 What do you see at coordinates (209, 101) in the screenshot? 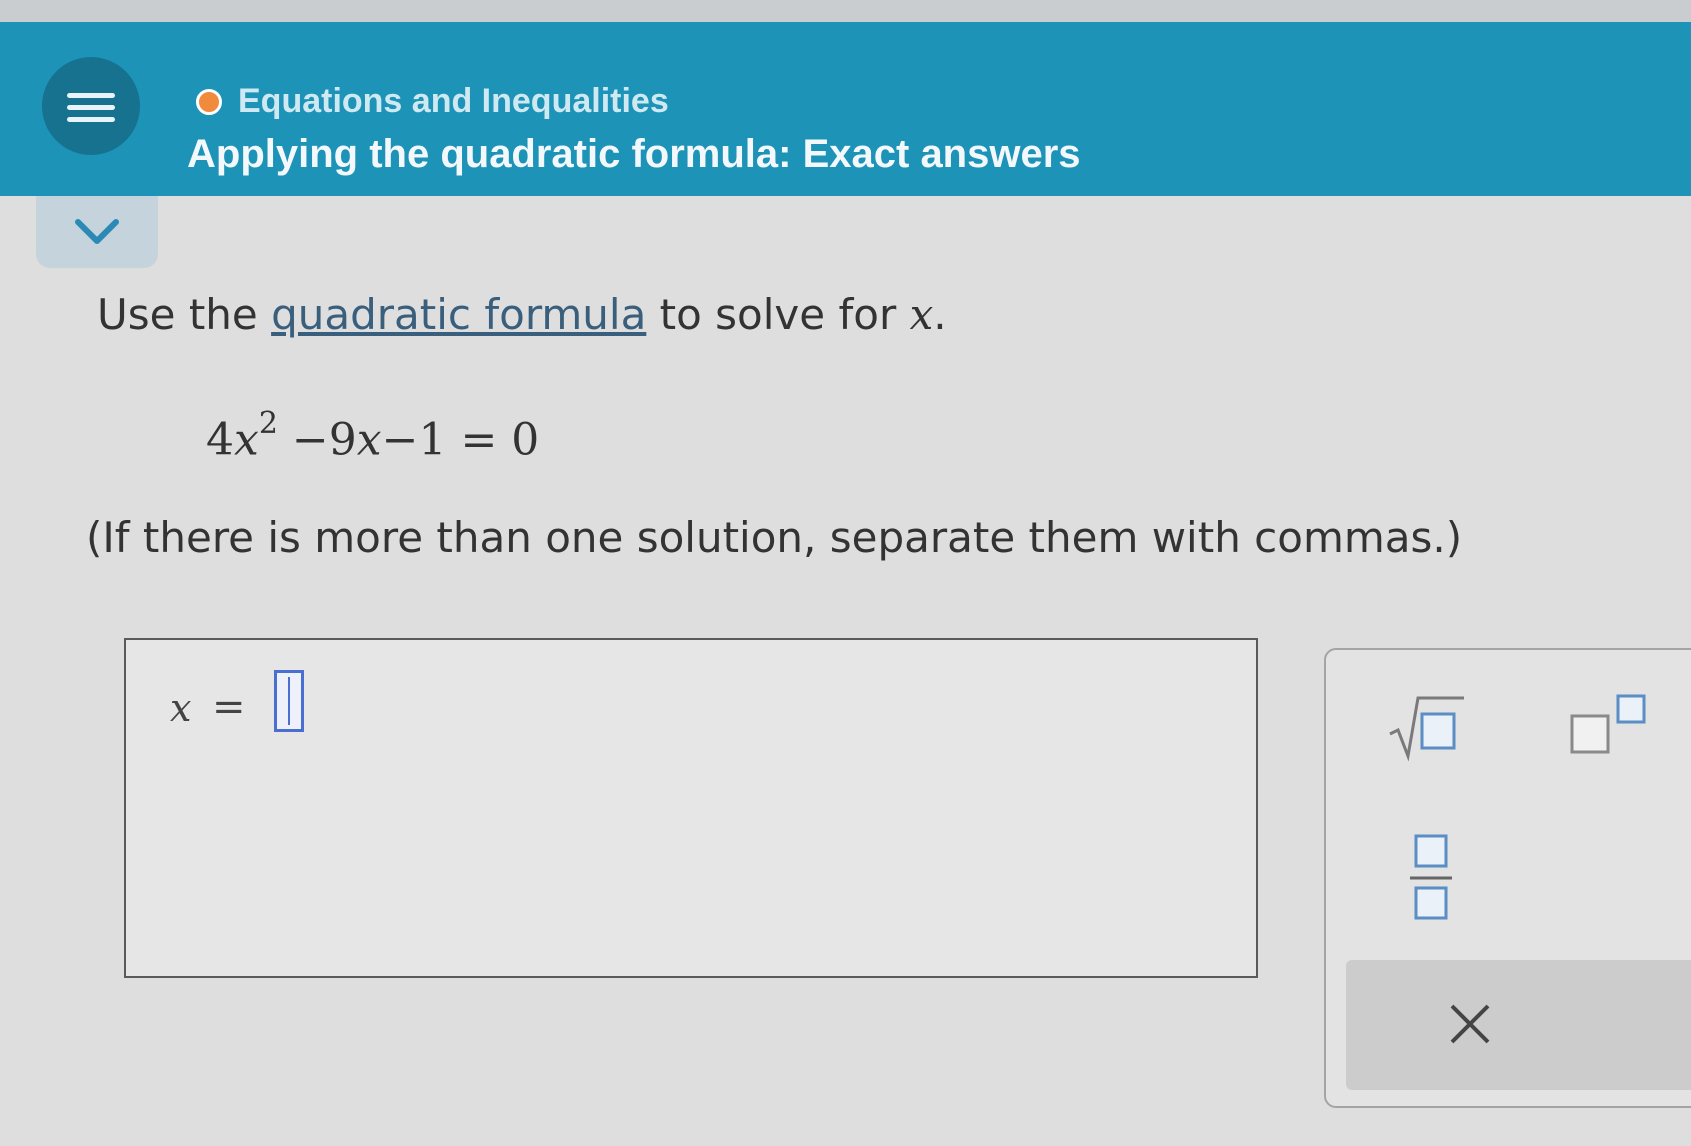
I see `topic-status-dot` at bounding box center [209, 101].